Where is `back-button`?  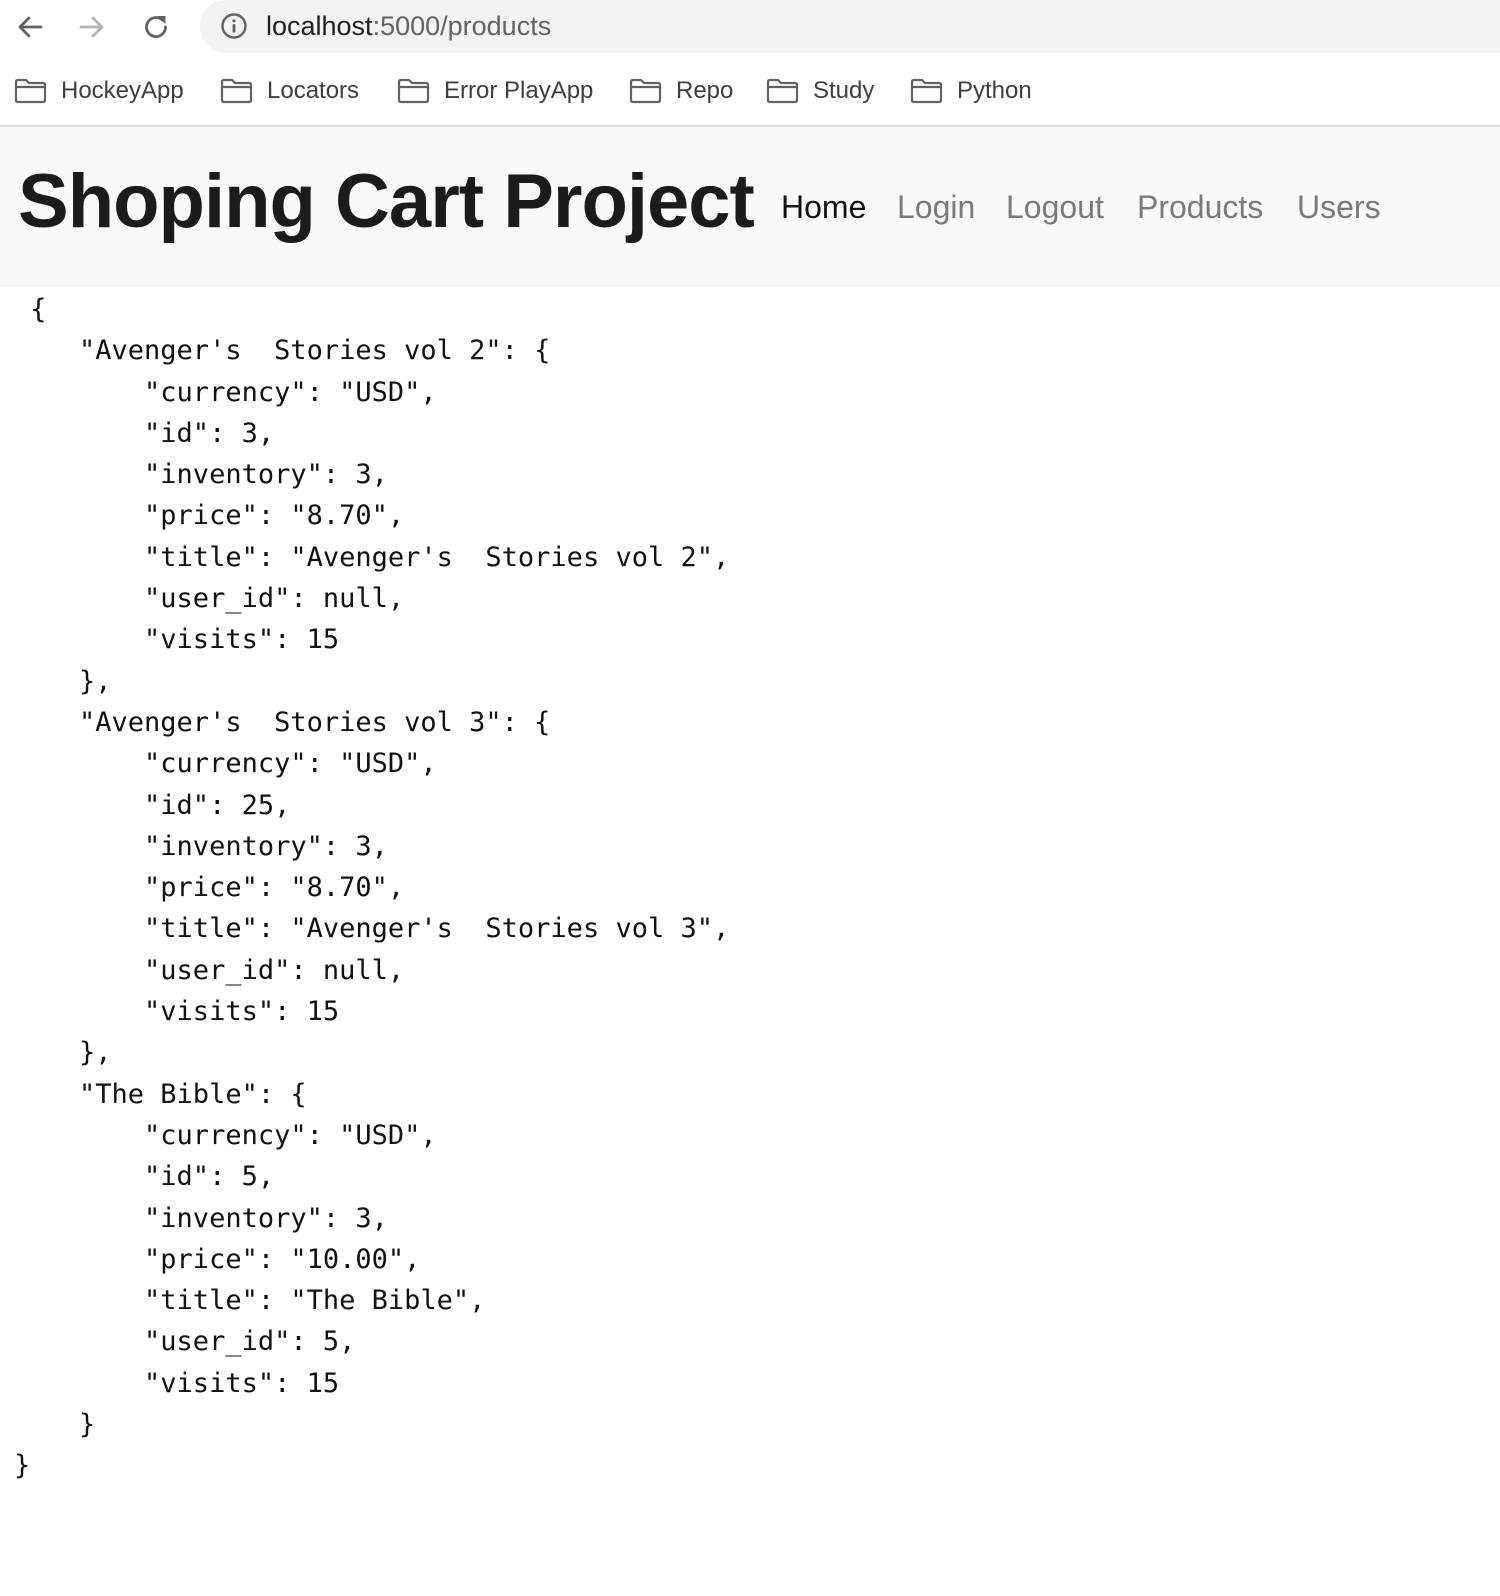 back-button is located at coordinates (30, 27).